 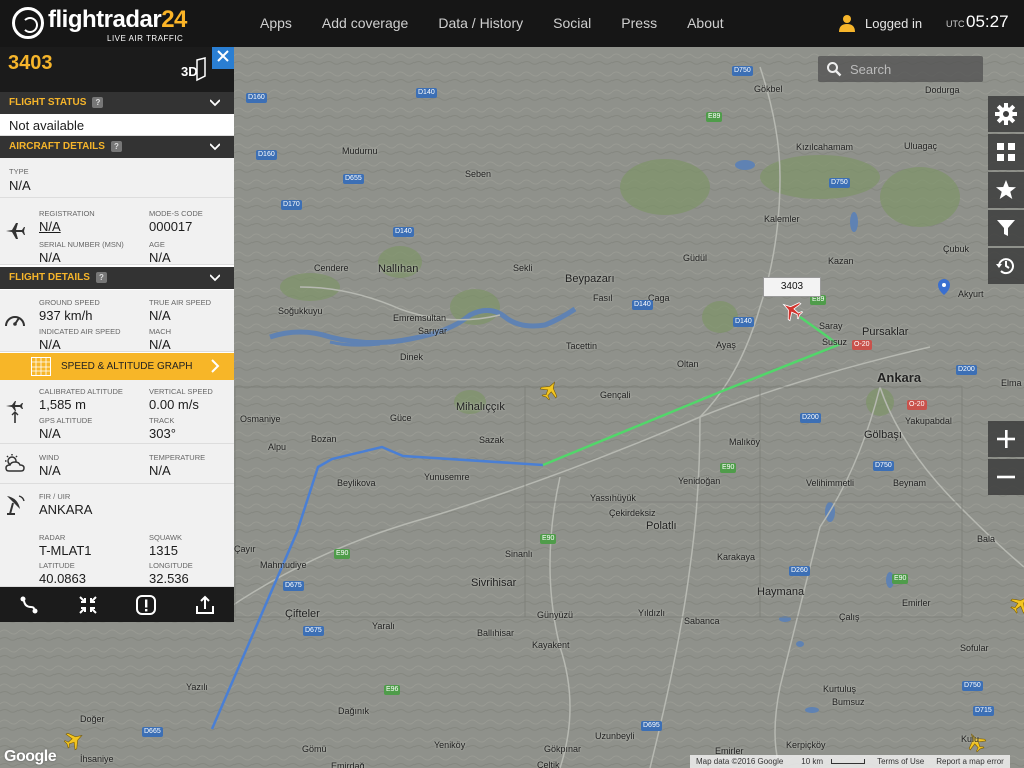 What do you see at coordinates (260, 419) in the screenshot?
I see `map-place-label: Osmaniye` at bounding box center [260, 419].